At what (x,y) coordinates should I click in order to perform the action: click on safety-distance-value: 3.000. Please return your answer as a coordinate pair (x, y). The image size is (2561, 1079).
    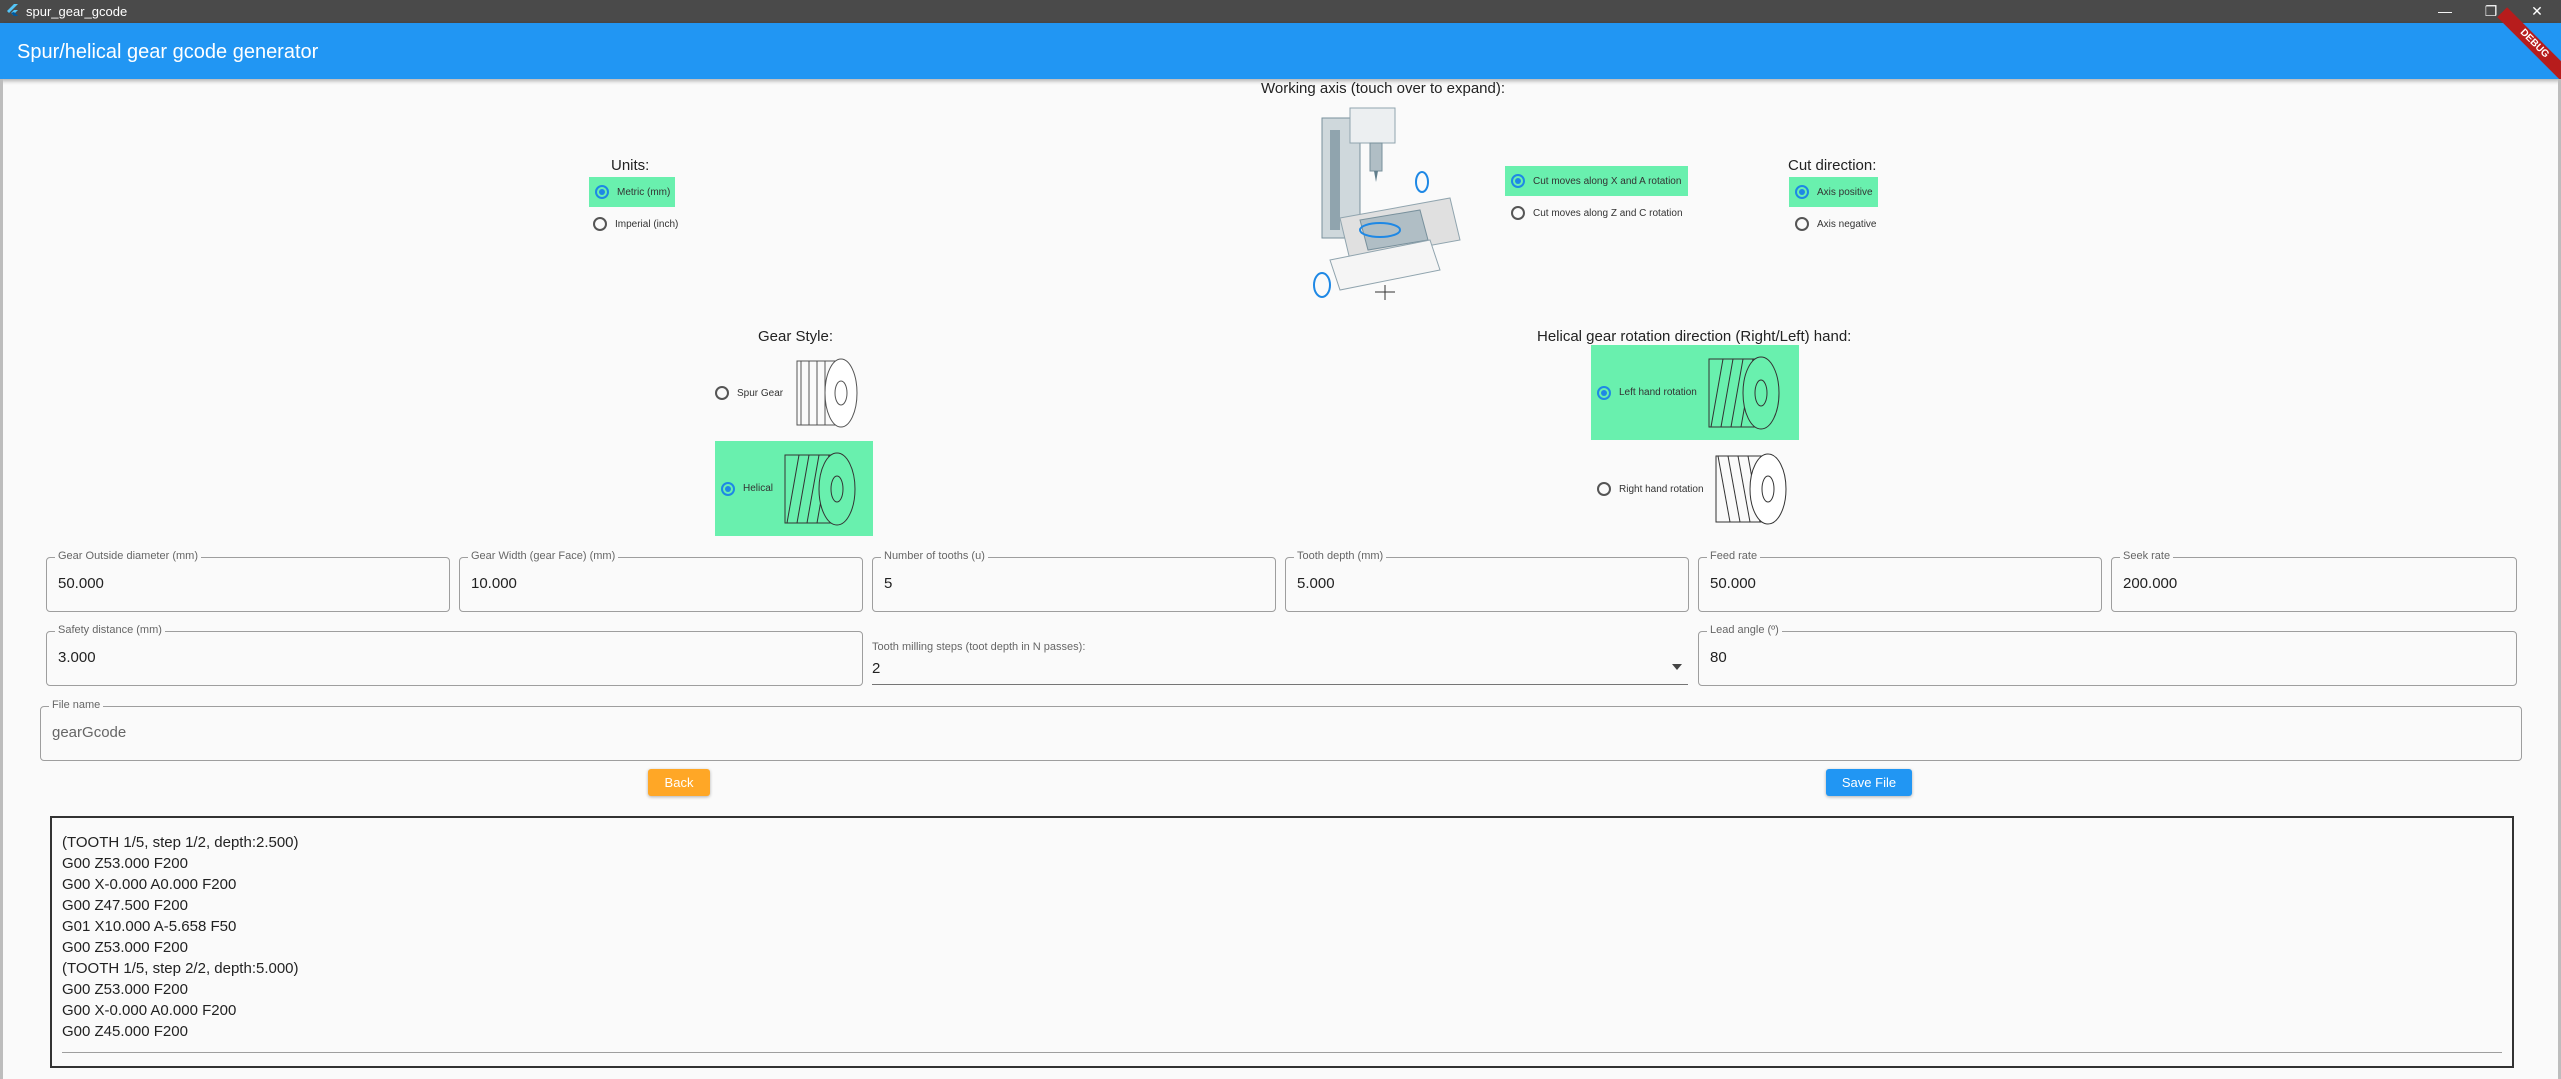
    Looking at the image, I should click on (77, 657).